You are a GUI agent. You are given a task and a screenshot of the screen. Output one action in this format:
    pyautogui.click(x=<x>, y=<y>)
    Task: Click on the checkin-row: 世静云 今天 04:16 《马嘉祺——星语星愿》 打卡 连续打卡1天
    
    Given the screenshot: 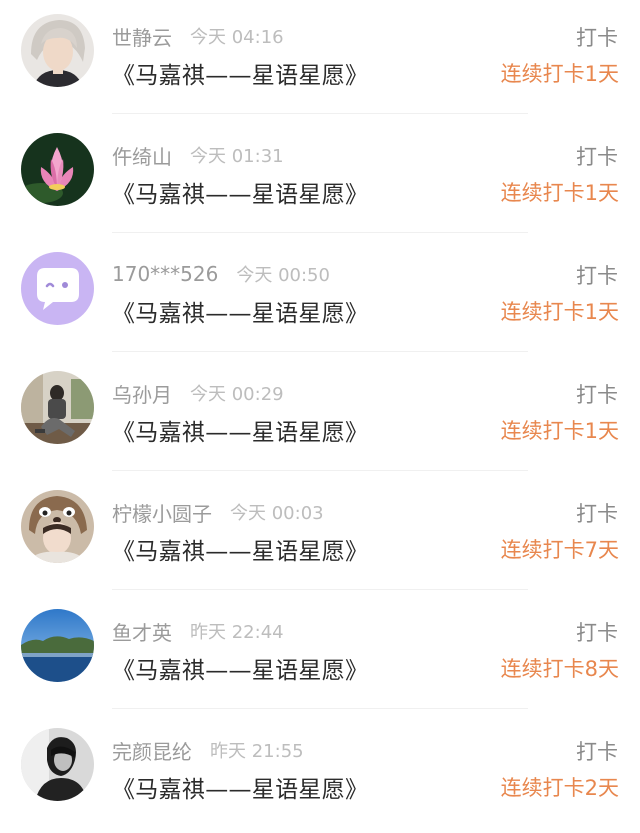 What is the action you would take?
    pyautogui.click(x=320, y=59)
    